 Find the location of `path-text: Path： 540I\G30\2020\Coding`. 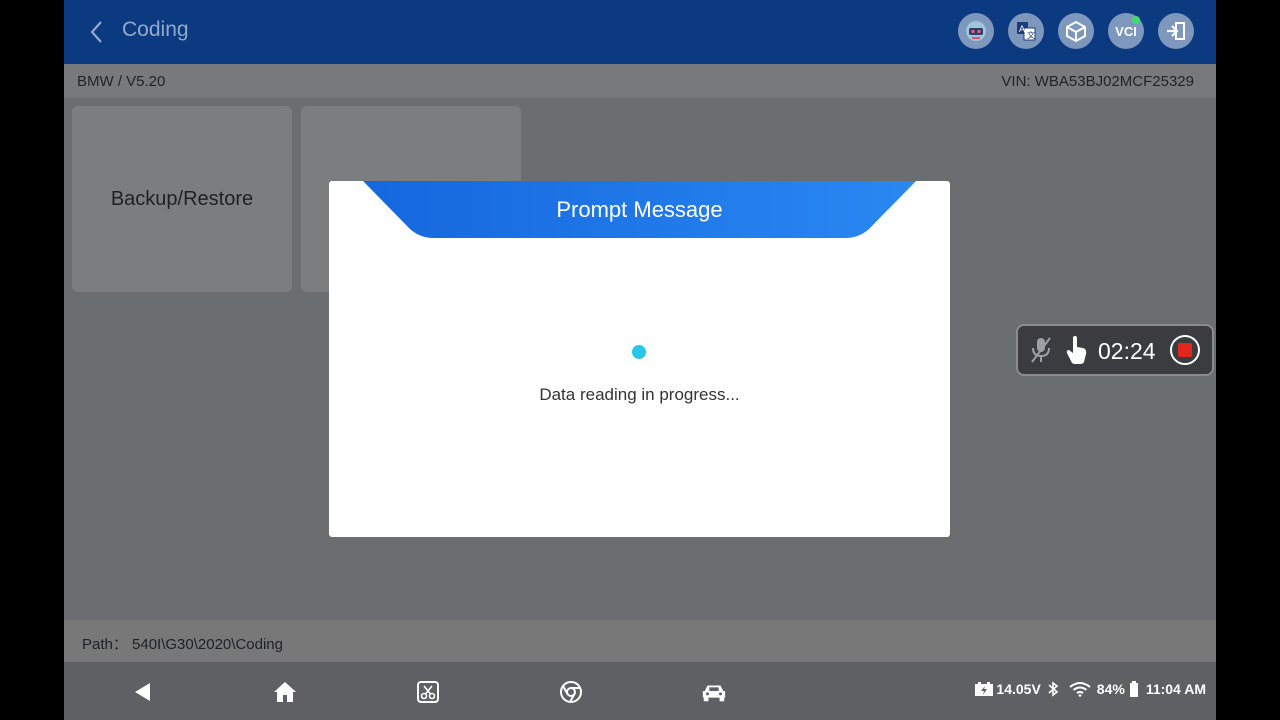

path-text: Path： 540I\G30\2020\Coding is located at coordinates (182, 644).